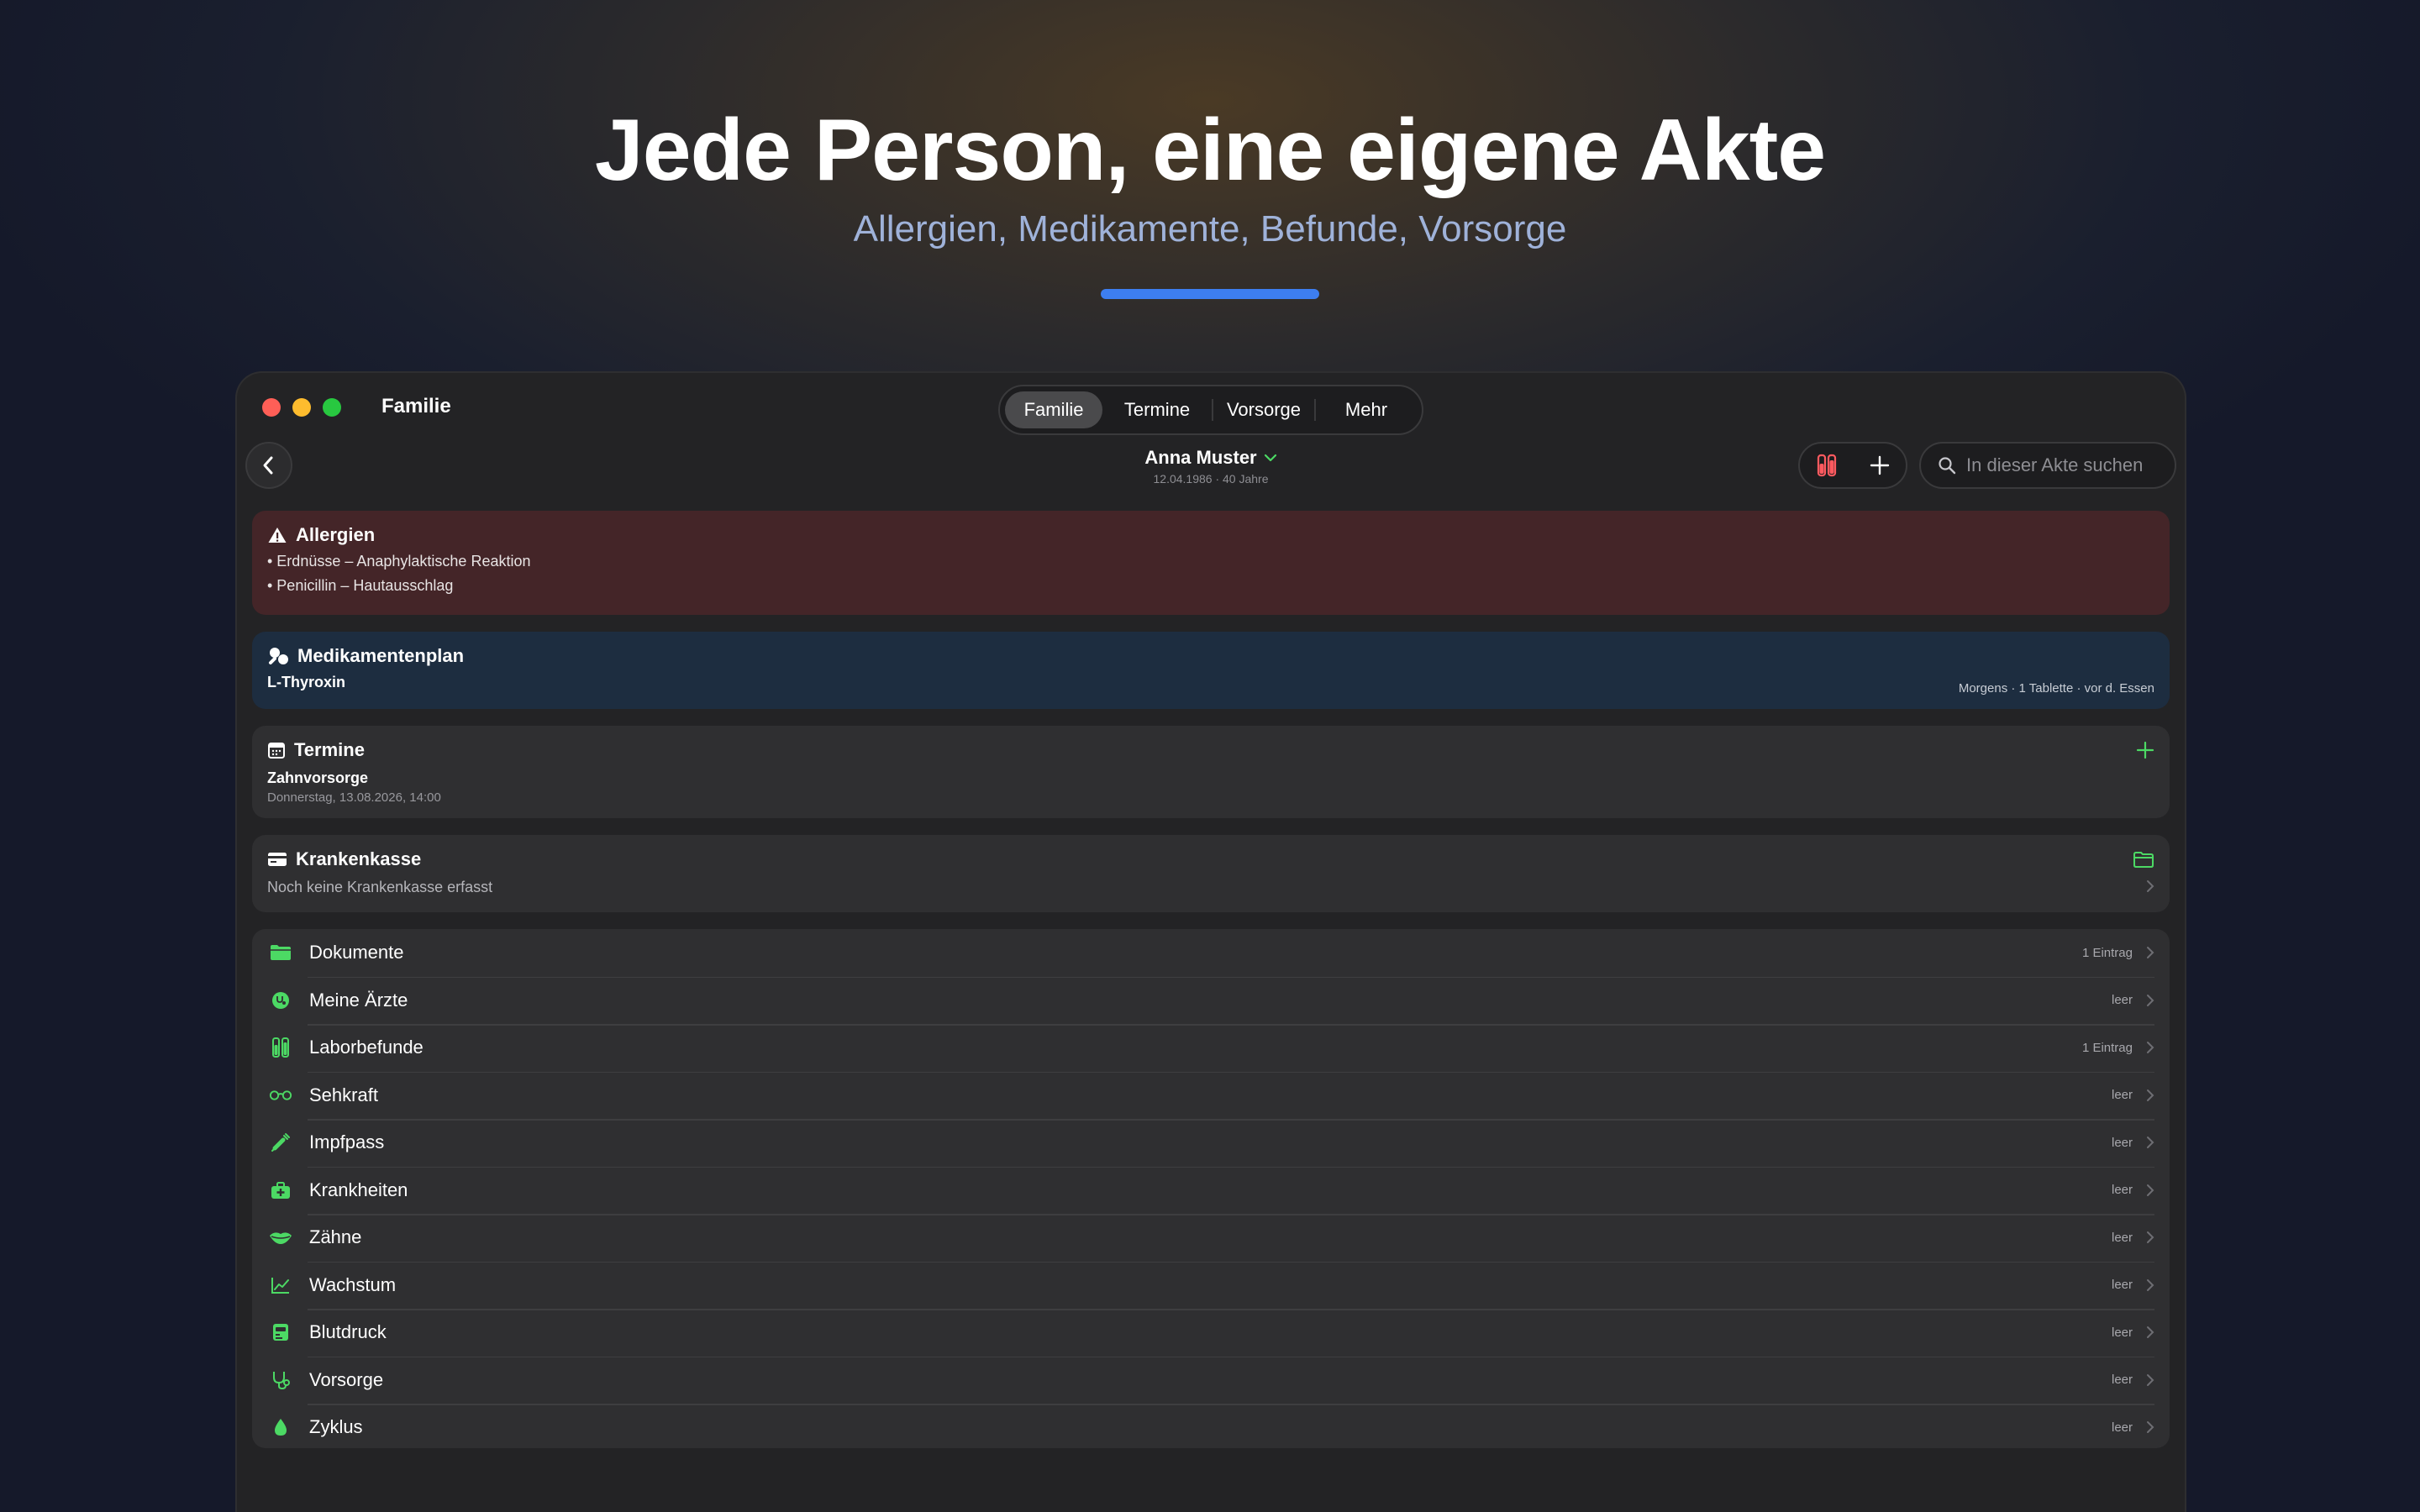  I want to click on window-title: Familie, so click(416, 406).